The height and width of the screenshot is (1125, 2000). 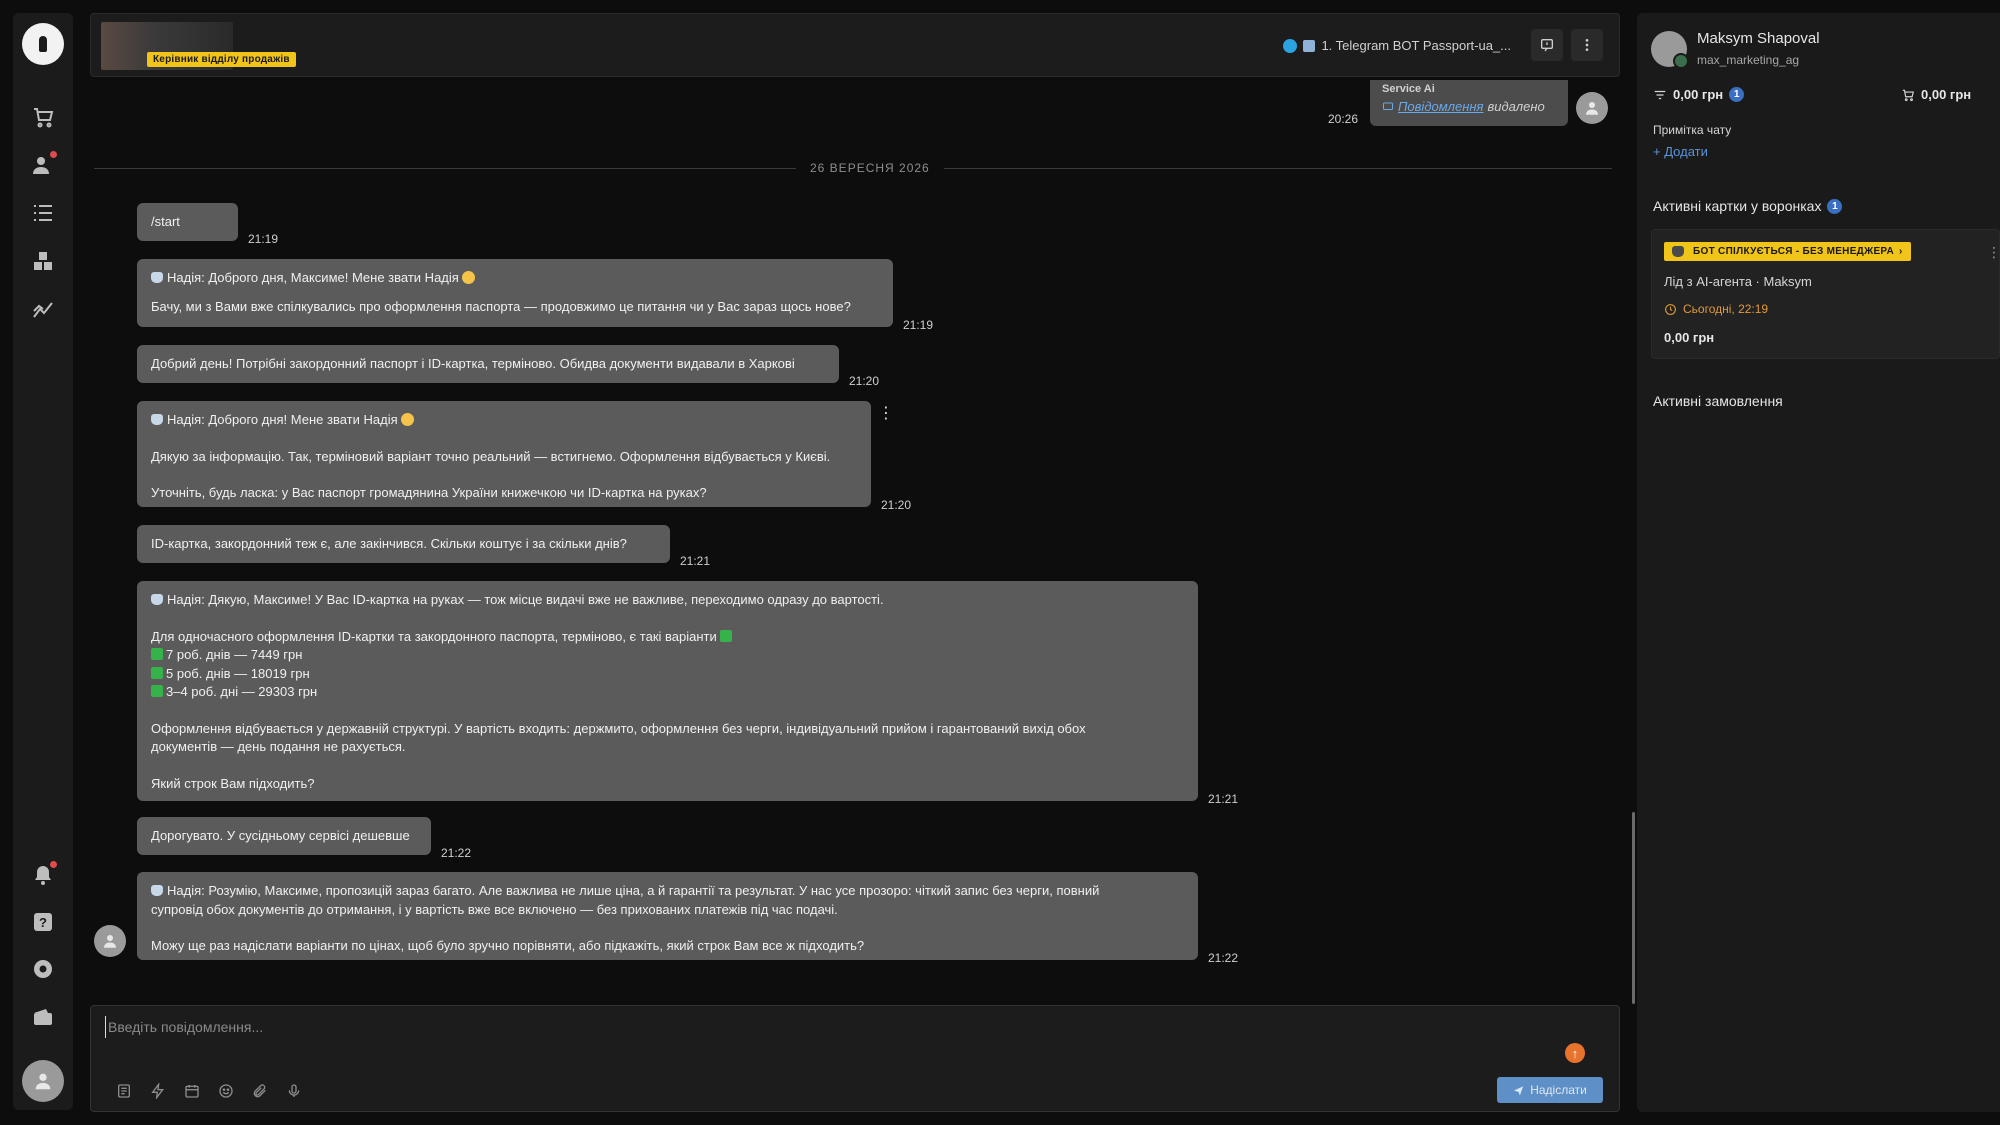 I want to click on clock-icon, so click(x=1670, y=309).